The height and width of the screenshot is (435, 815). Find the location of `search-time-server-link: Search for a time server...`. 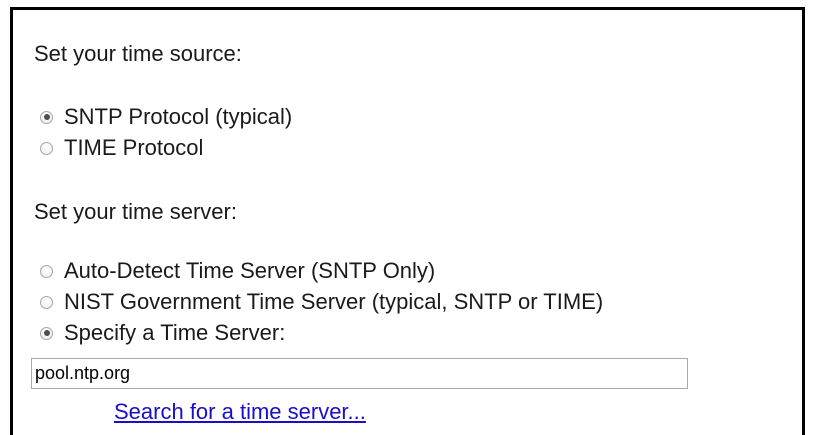

search-time-server-link: Search for a time server... is located at coordinates (240, 412).